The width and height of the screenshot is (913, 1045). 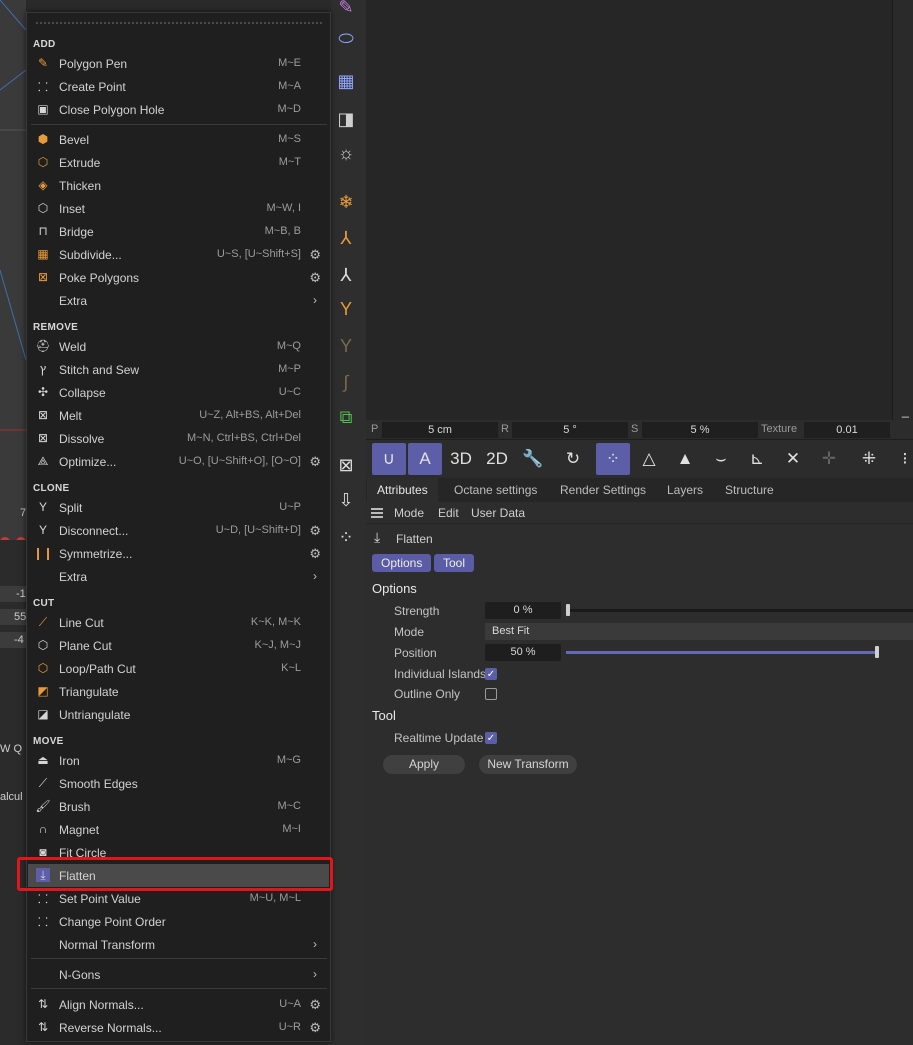 What do you see at coordinates (315, 554) in the screenshot?
I see `symmetrize-options-gear-icon: ⚙` at bounding box center [315, 554].